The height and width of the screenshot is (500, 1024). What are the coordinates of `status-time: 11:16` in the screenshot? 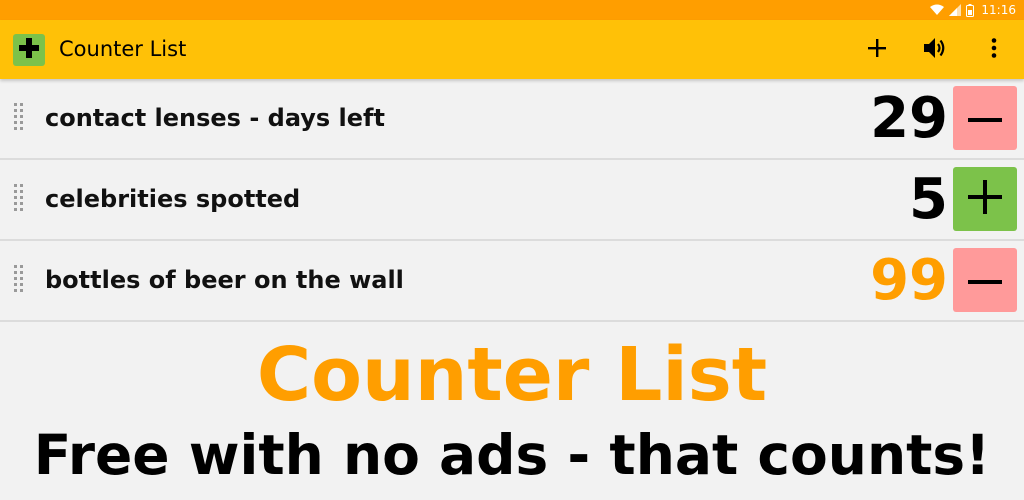 It's located at (998, 10).